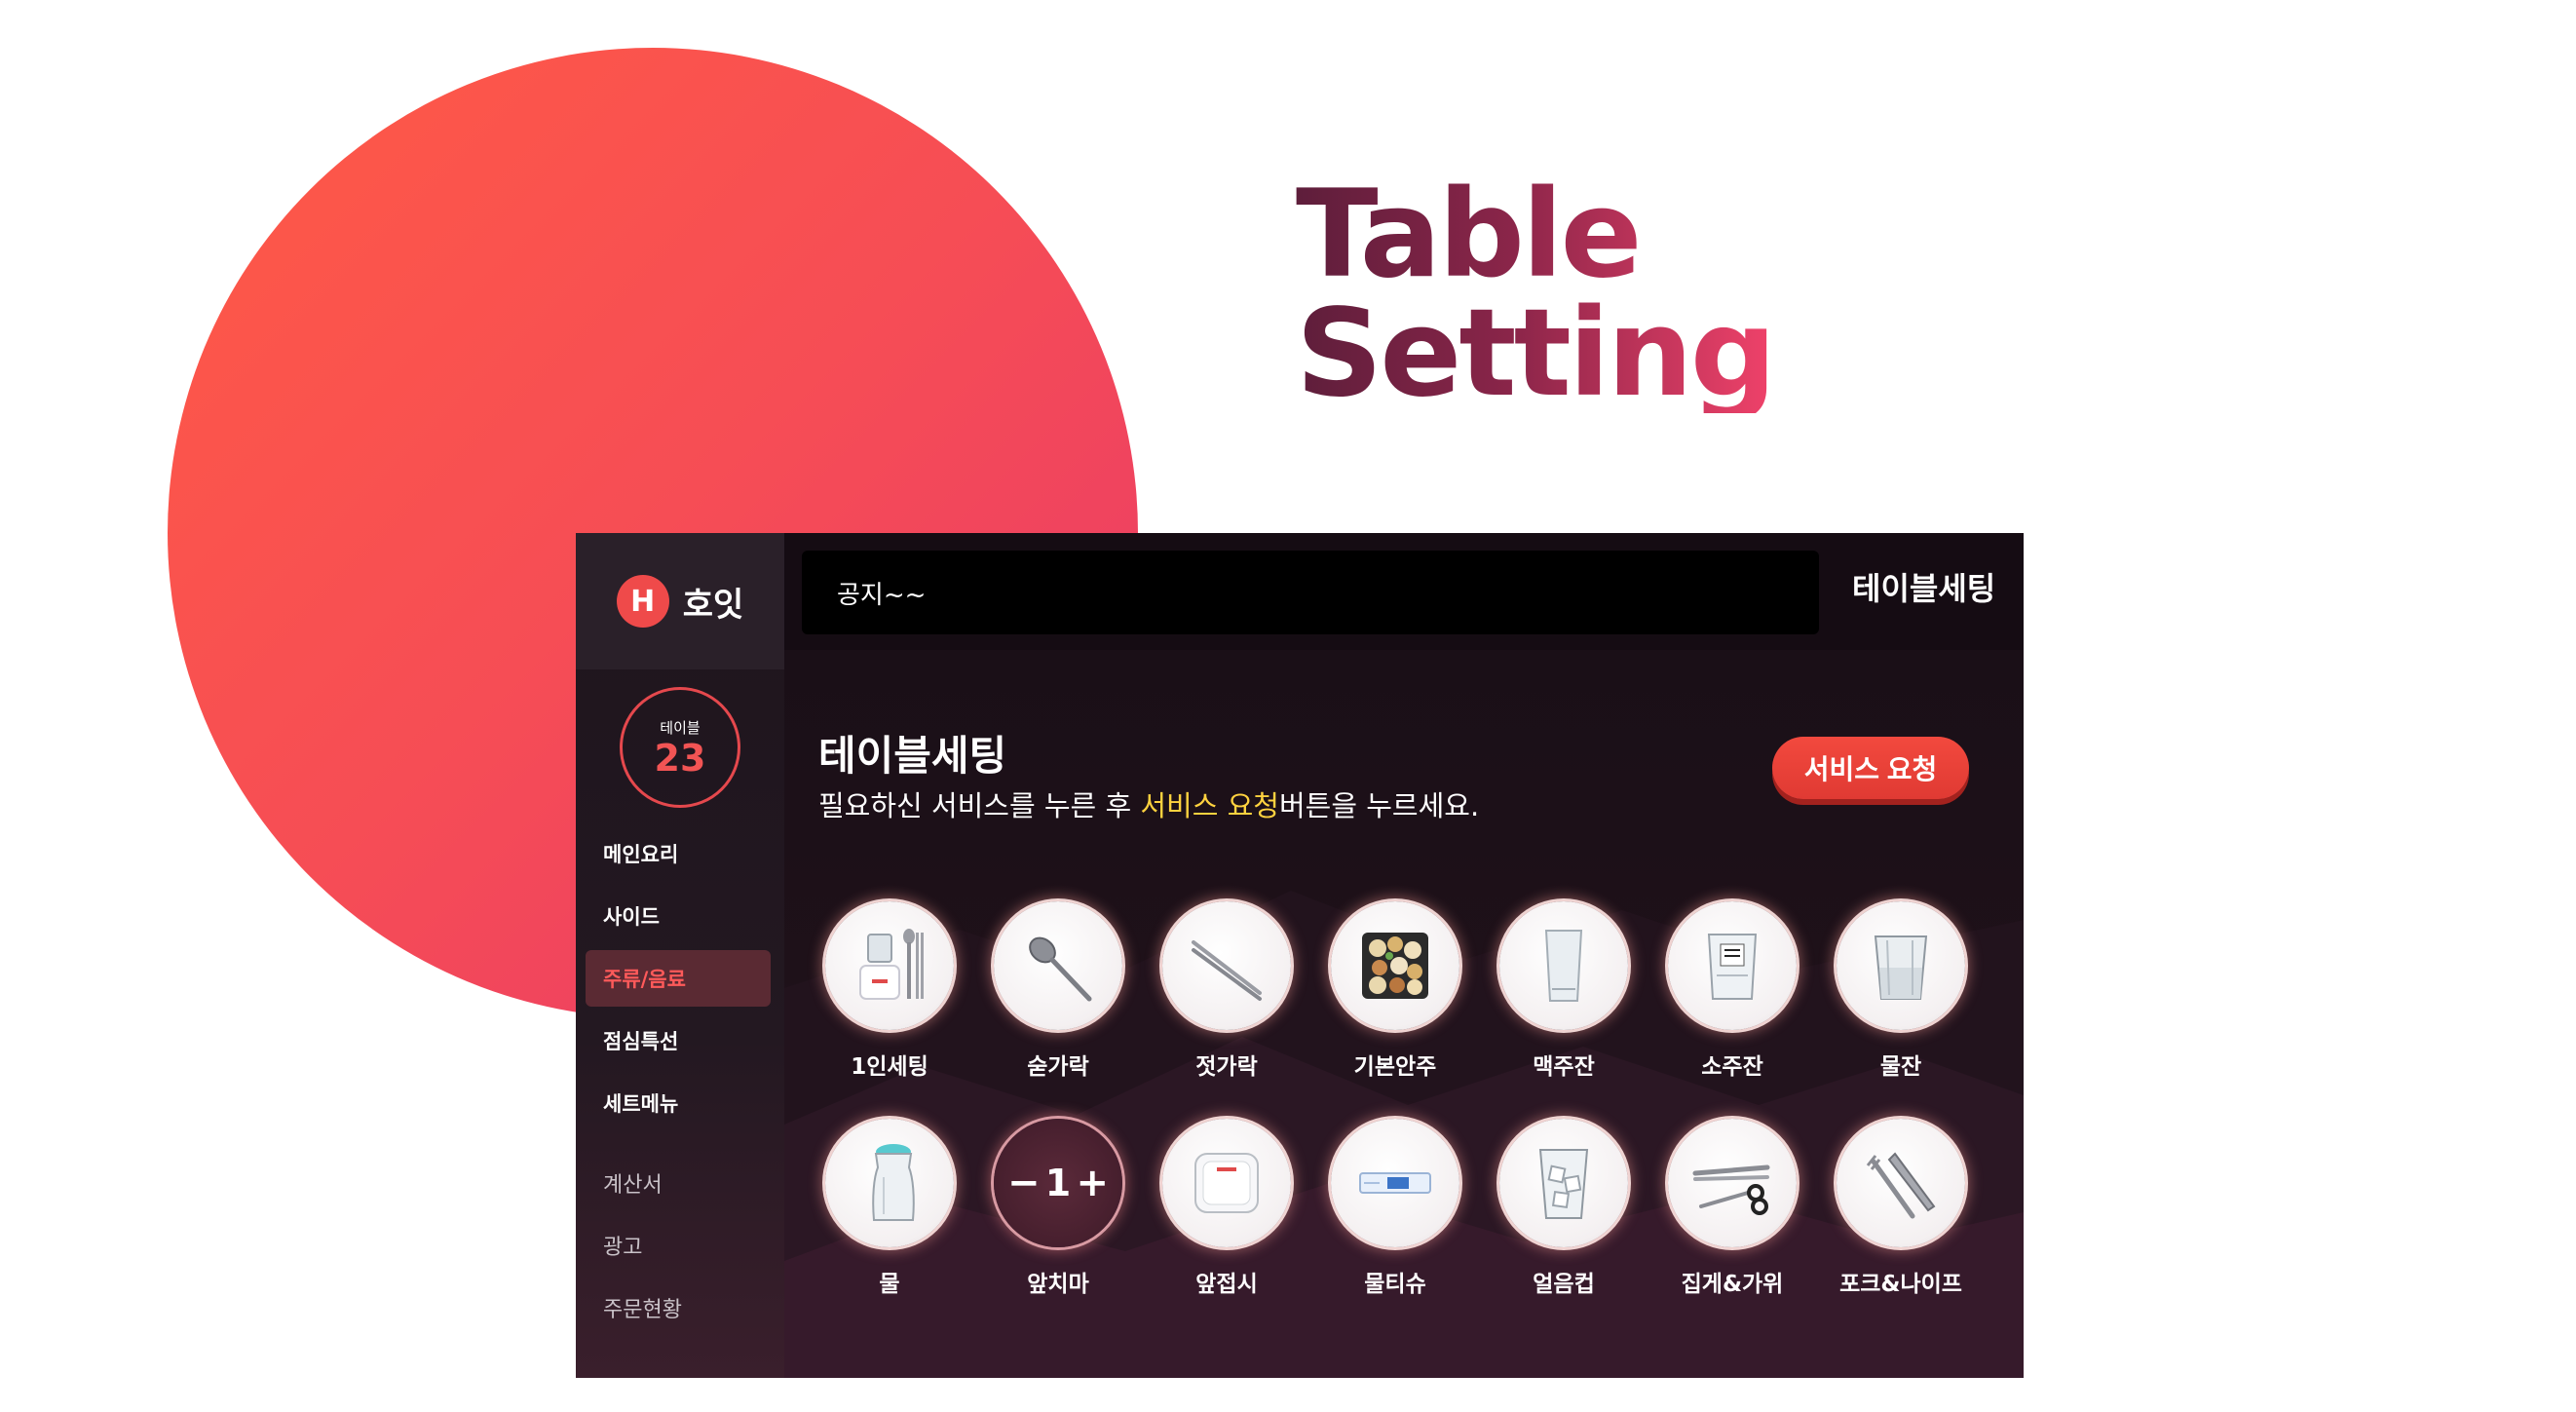 This screenshot has width=2576, height=1412. Describe the element at coordinates (678, 1103) in the screenshot. I see `sidebar-item-set-menu: 세트메뉴` at that location.